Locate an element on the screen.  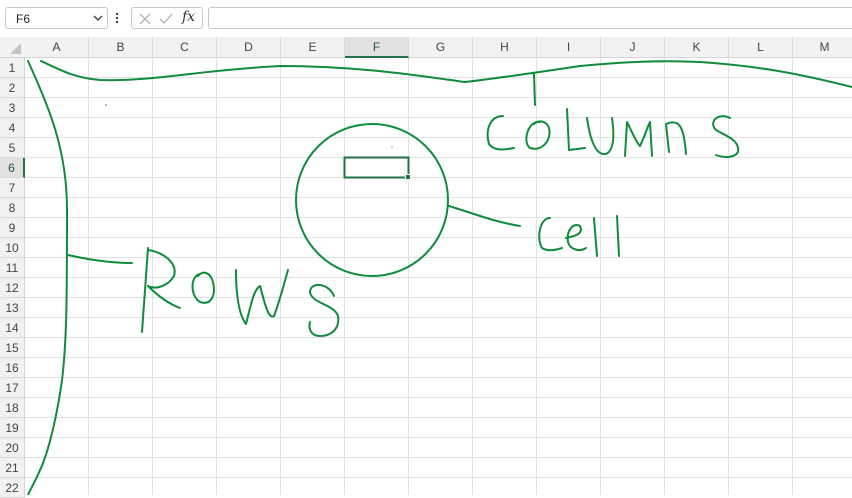
check-icon is located at coordinates (166, 19).